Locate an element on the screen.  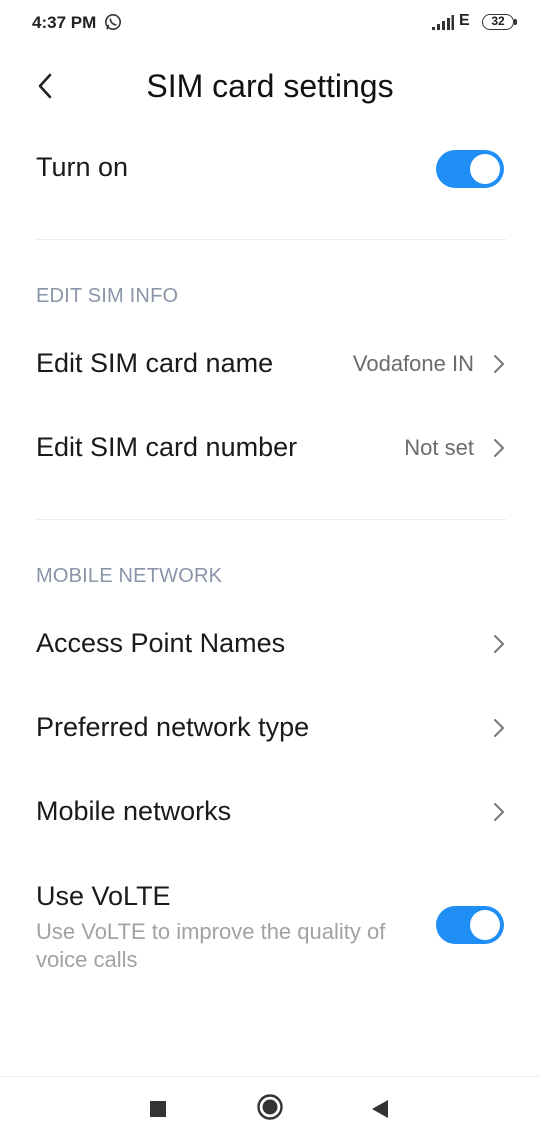
sim-number-value: Not set is located at coordinates (439, 447).